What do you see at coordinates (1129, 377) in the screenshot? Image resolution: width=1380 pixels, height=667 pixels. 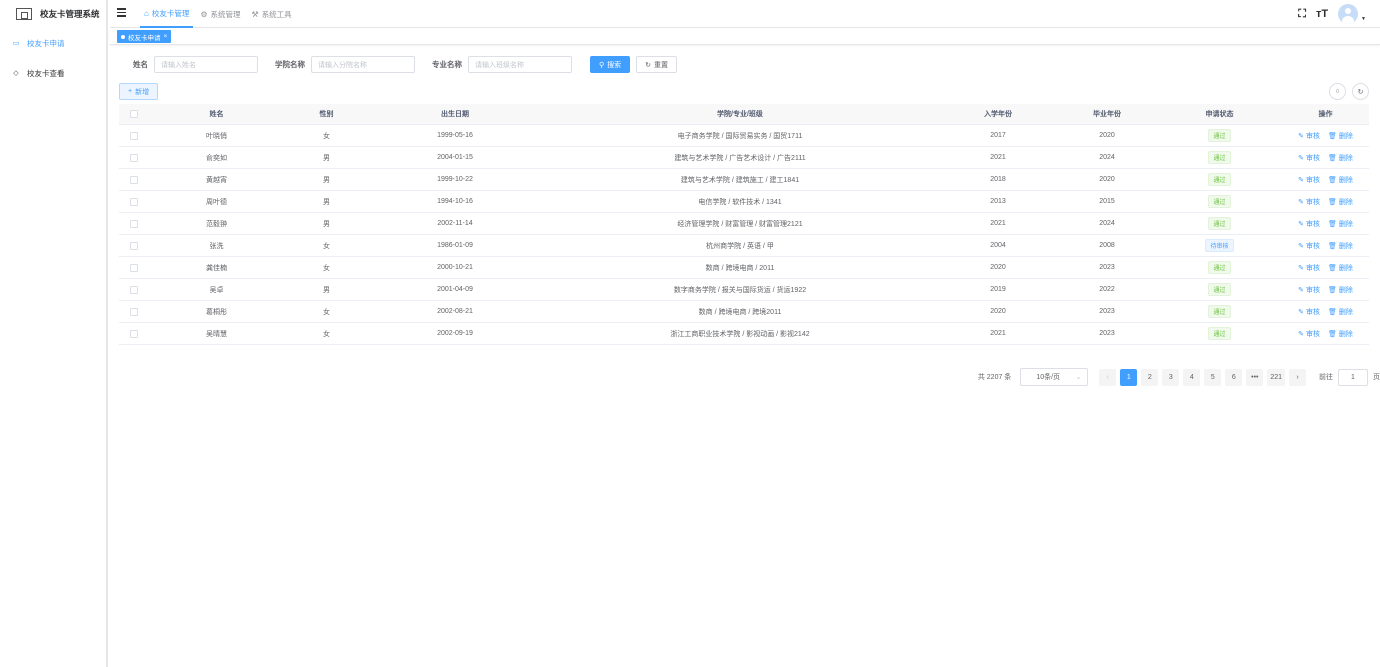 I see `page-button: 1` at bounding box center [1129, 377].